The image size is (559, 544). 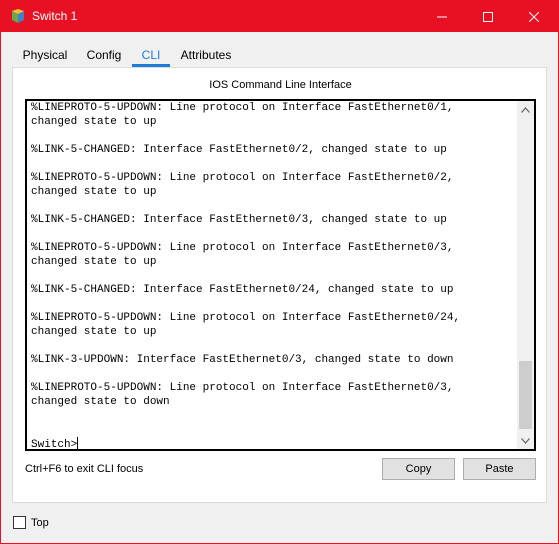 What do you see at coordinates (100, 402) in the screenshot?
I see `terminal-line: changed state to down` at bounding box center [100, 402].